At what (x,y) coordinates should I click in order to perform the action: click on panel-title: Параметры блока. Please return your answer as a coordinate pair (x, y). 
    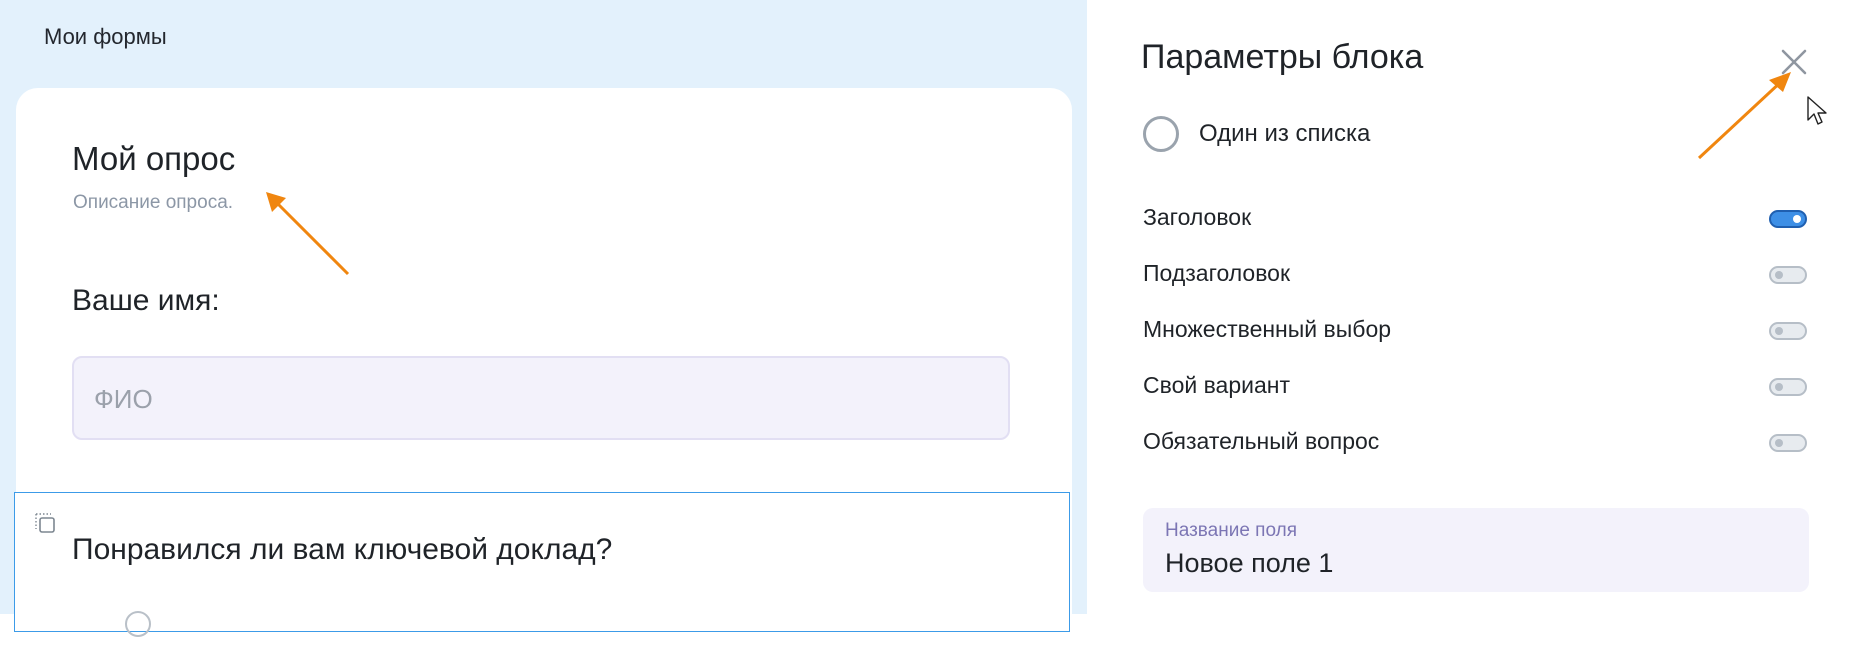
    Looking at the image, I should click on (1282, 57).